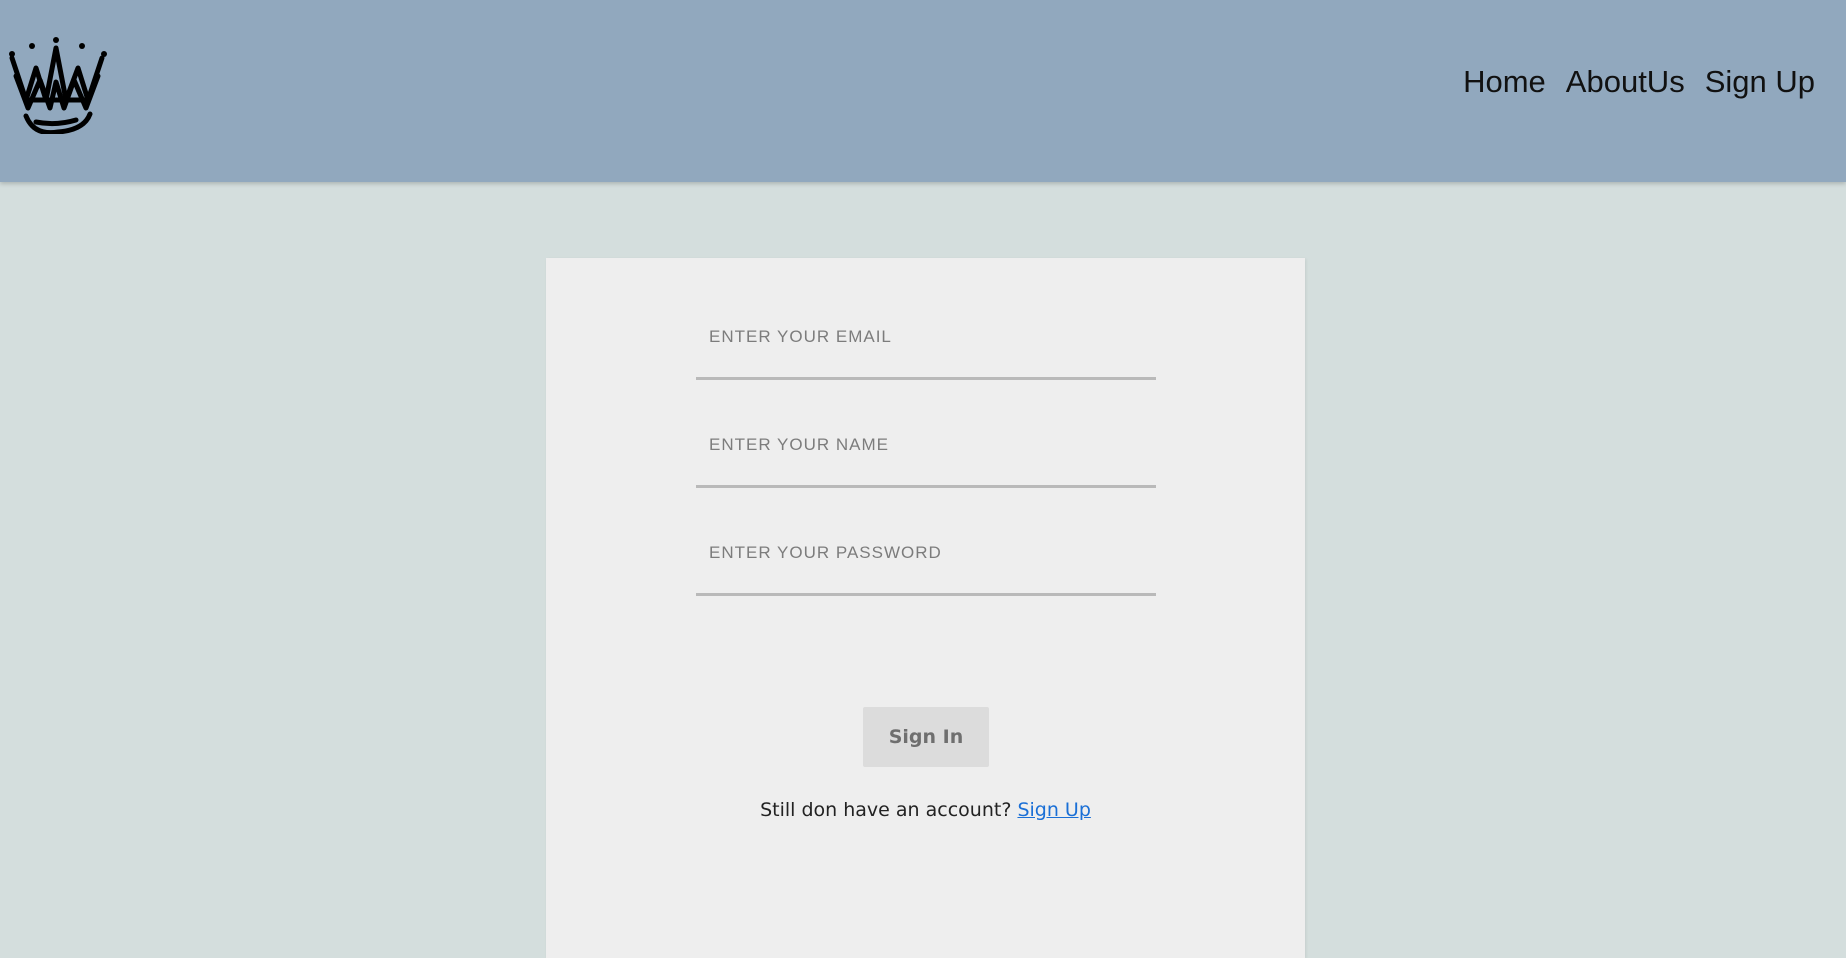  Describe the element at coordinates (926, 349) in the screenshot. I see `email-field` at that location.